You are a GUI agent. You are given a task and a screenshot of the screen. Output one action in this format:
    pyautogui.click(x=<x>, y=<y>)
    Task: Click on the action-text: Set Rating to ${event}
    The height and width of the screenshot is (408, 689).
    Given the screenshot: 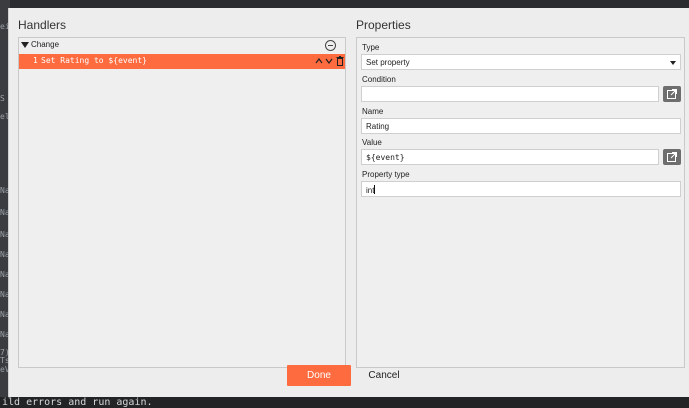 What is the action you would take?
    pyautogui.click(x=94, y=60)
    